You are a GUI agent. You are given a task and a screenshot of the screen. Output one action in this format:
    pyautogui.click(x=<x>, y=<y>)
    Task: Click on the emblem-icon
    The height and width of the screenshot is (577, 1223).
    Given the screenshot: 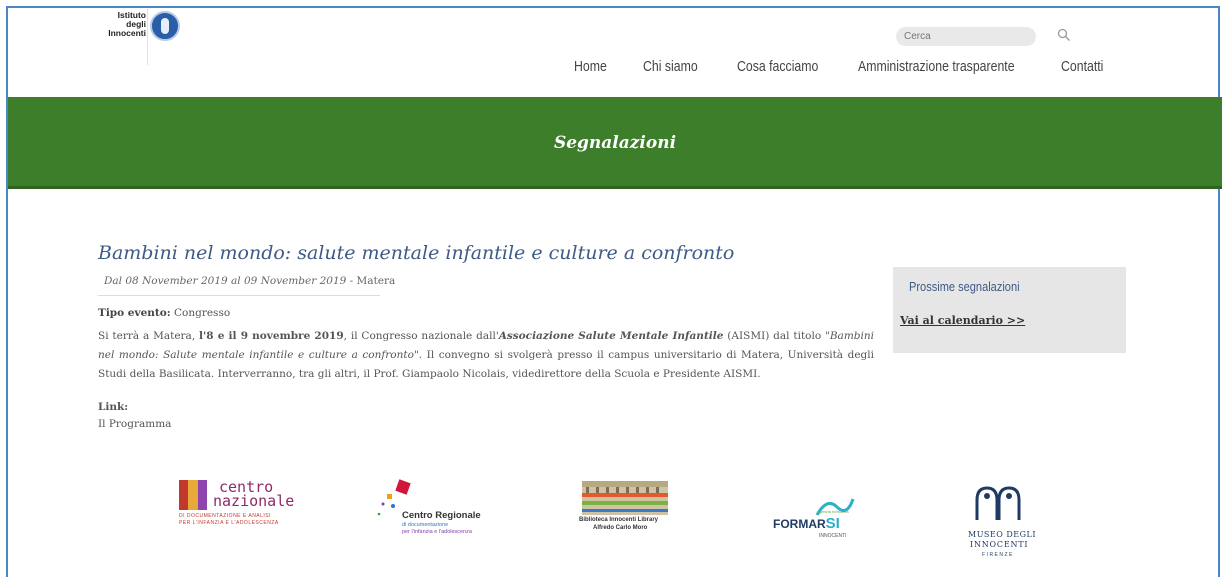 What is the action you would take?
    pyautogui.click(x=165, y=26)
    